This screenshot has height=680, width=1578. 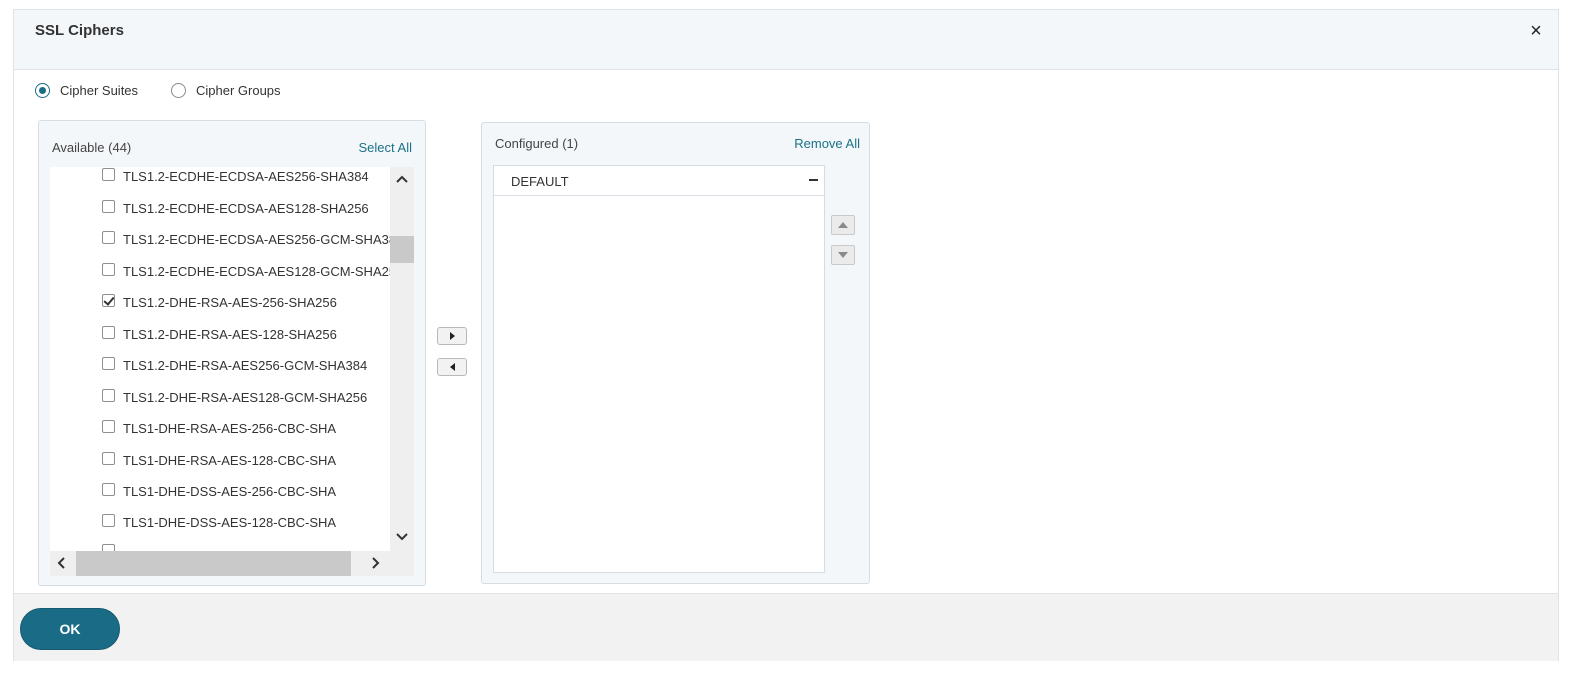 What do you see at coordinates (230, 428) in the screenshot?
I see `cipher-label: TLS1-DHE-RSA-AES-256-CBC-SHA` at bounding box center [230, 428].